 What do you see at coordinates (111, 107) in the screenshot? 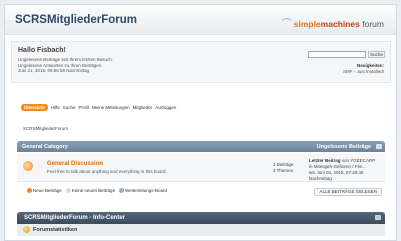
I see `menu-item-messages: Meine Mitteilungen` at bounding box center [111, 107].